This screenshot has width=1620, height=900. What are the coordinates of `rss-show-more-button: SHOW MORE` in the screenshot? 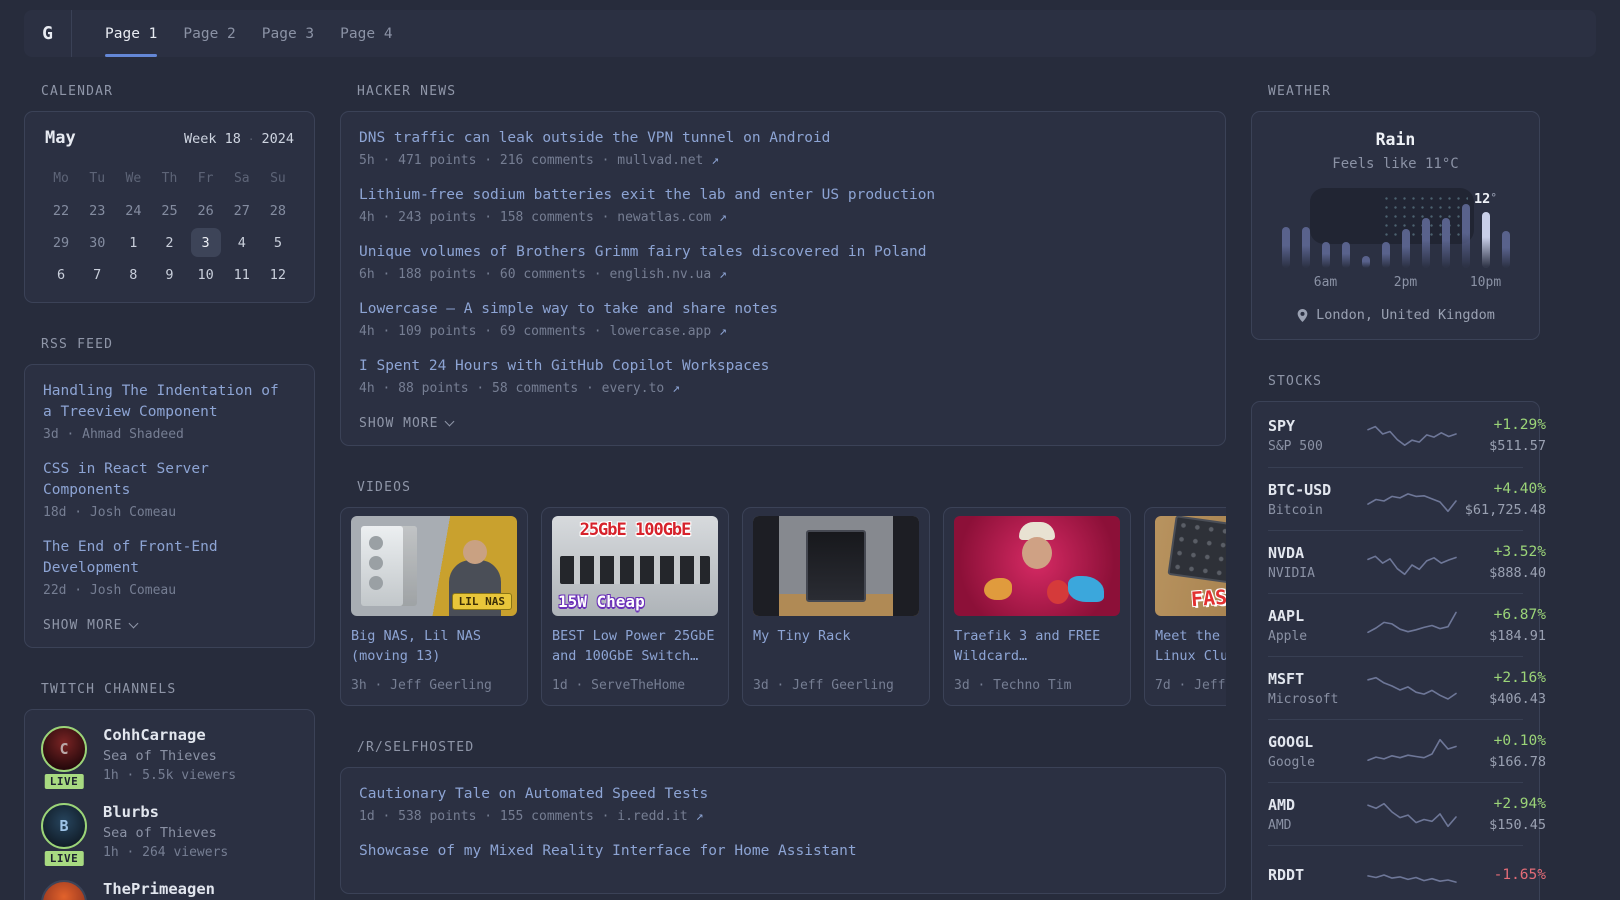 It's located at (169, 625).